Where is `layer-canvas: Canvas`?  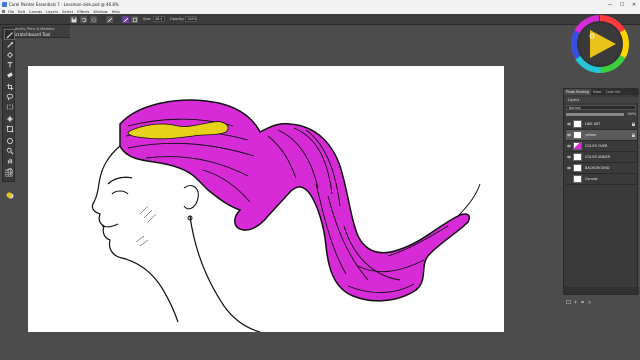
layer-canvas: Canvas is located at coordinates (601, 179).